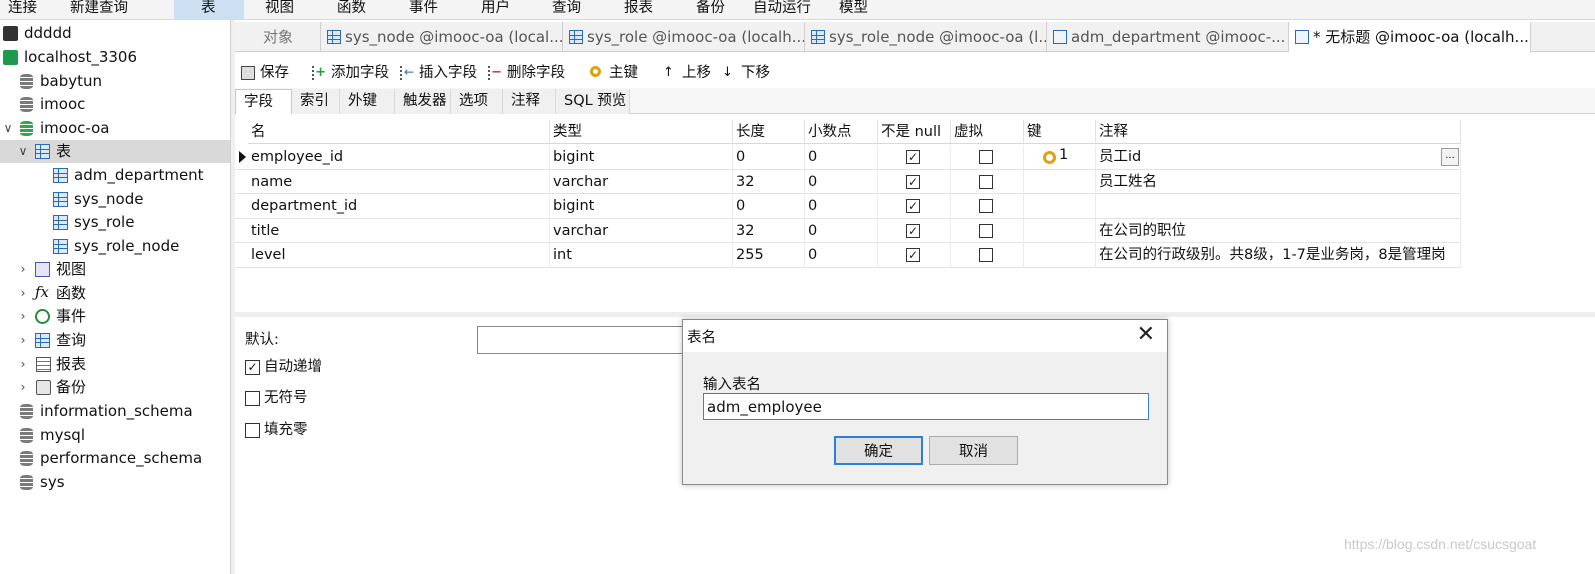 This screenshot has height=574, width=1595. Describe the element at coordinates (423, 101) in the screenshot. I see `subtab-triggers: 触发器` at that location.